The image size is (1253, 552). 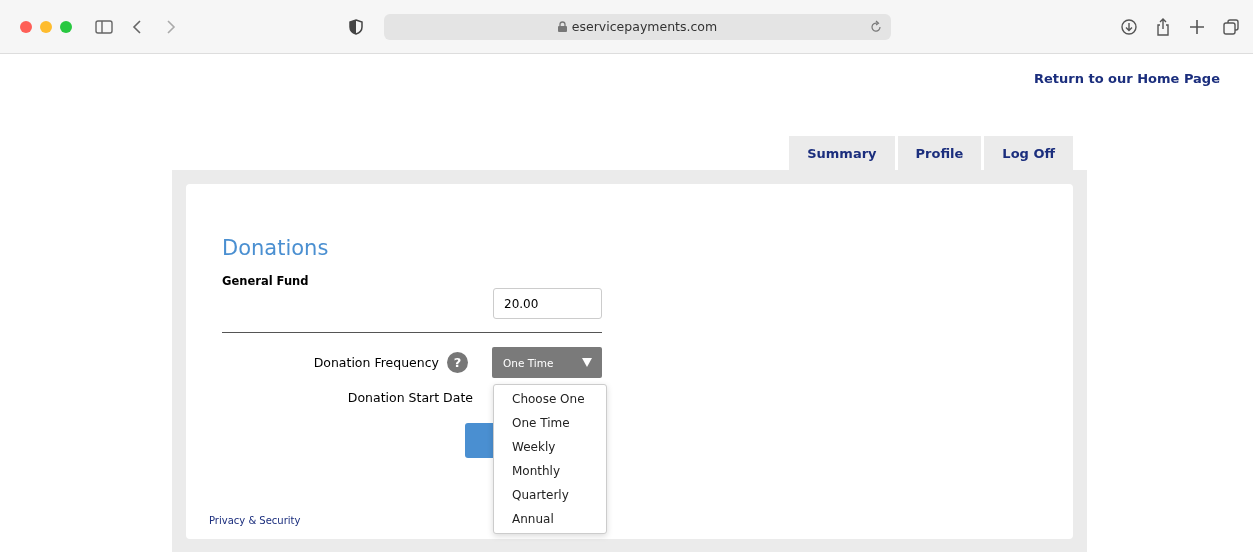 I want to click on start-date-label: Donation Start Date, so click(x=409, y=397).